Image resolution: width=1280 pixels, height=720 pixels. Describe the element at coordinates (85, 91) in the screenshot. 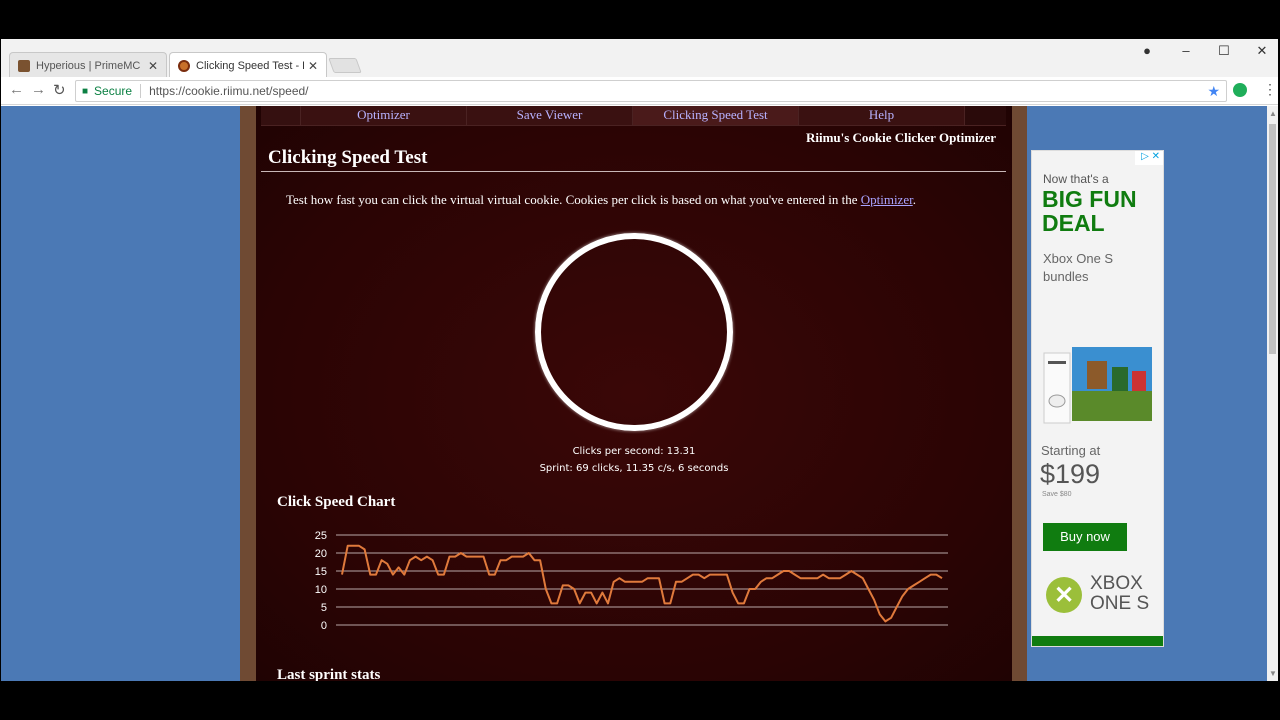

I see `lock-icon: ■` at that location.